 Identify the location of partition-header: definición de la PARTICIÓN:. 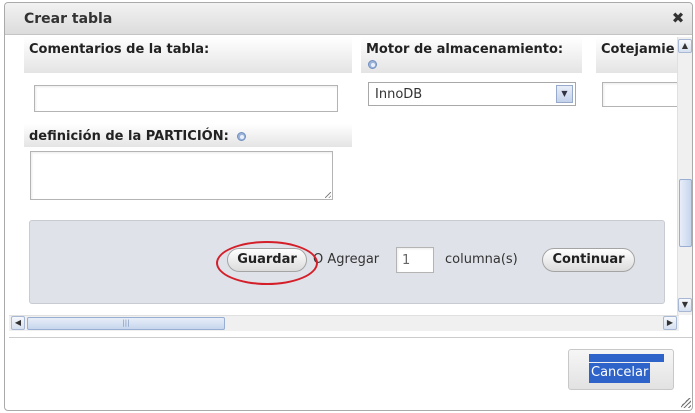
(188, 135).